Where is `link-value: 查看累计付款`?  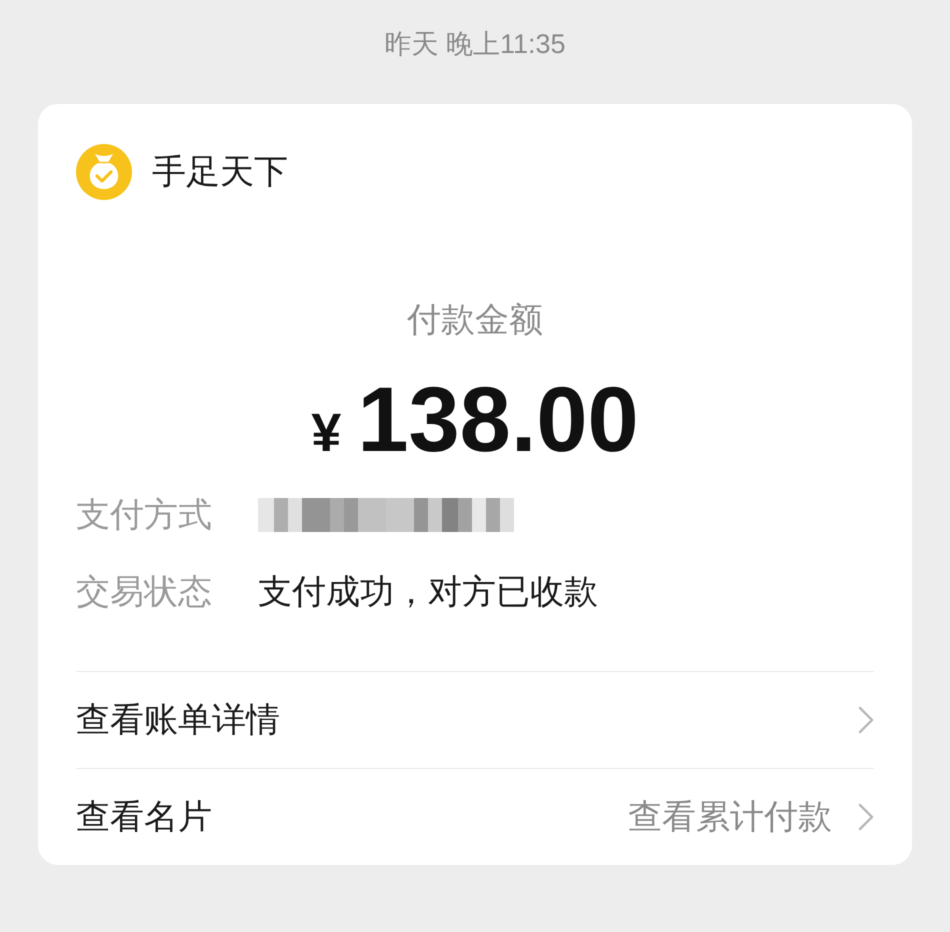
link-value: 查看累计付款 is located at coordinates (730, 817).